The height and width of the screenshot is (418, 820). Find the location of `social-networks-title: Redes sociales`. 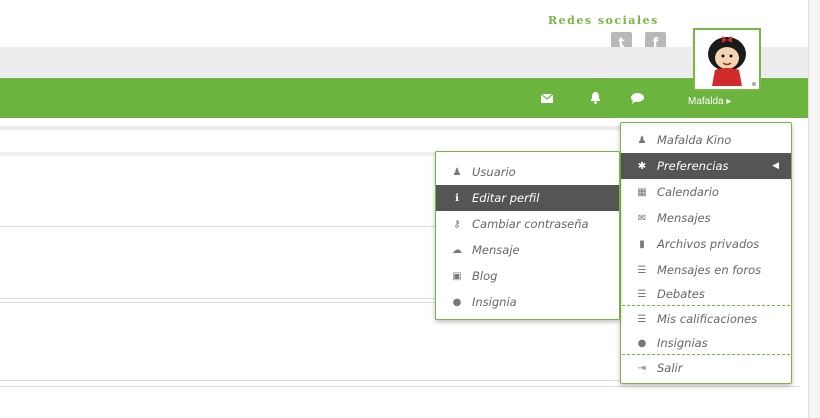

social-networks-title: Redes sociales is located at coordinates (603, 20).